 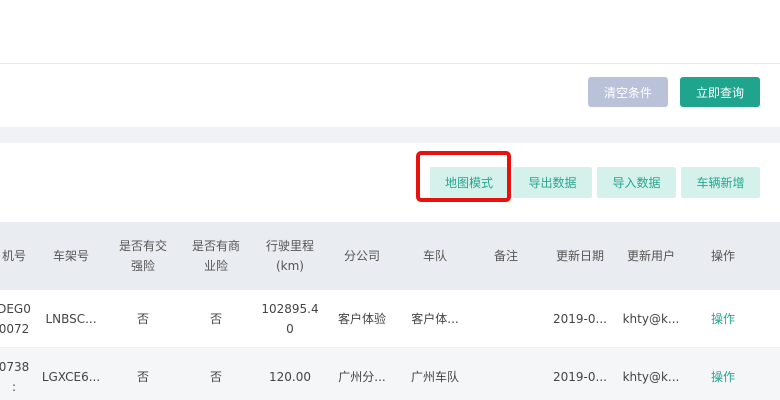 I want to click on cell-mileage: 120.00, so click(x=290, y=377).